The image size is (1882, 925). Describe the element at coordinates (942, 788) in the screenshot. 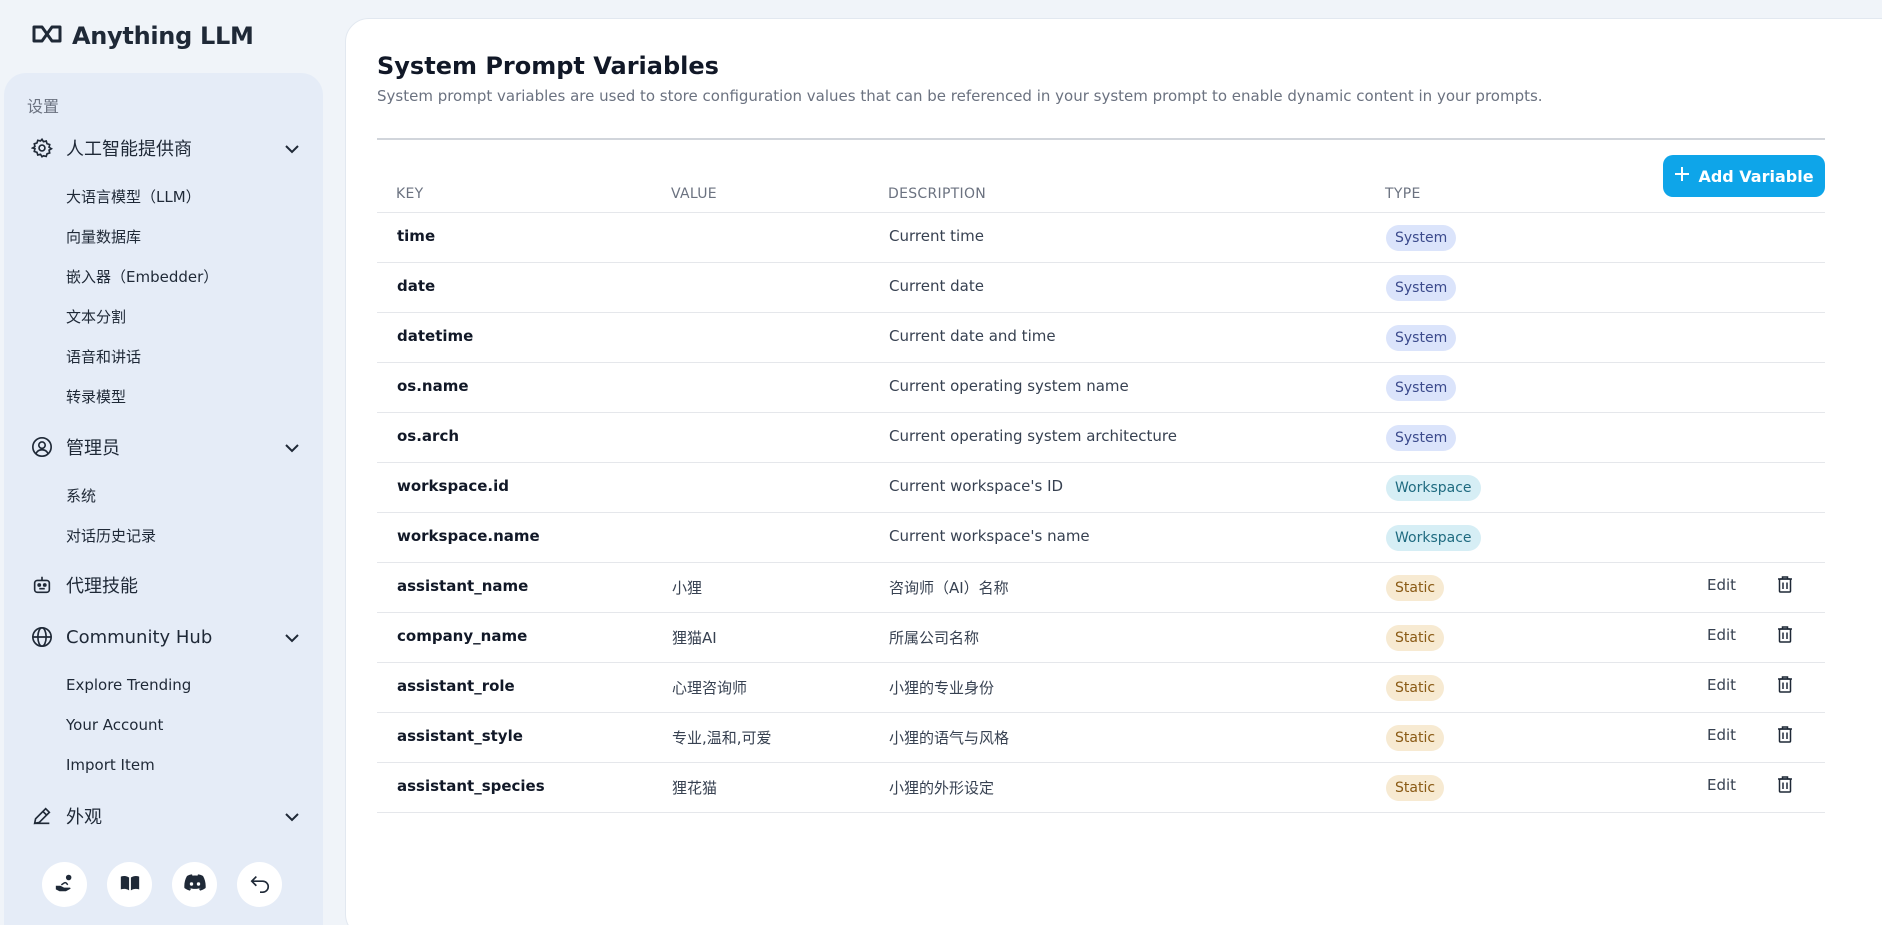

I see `variable-description: 小狸的外形设定` at that location.